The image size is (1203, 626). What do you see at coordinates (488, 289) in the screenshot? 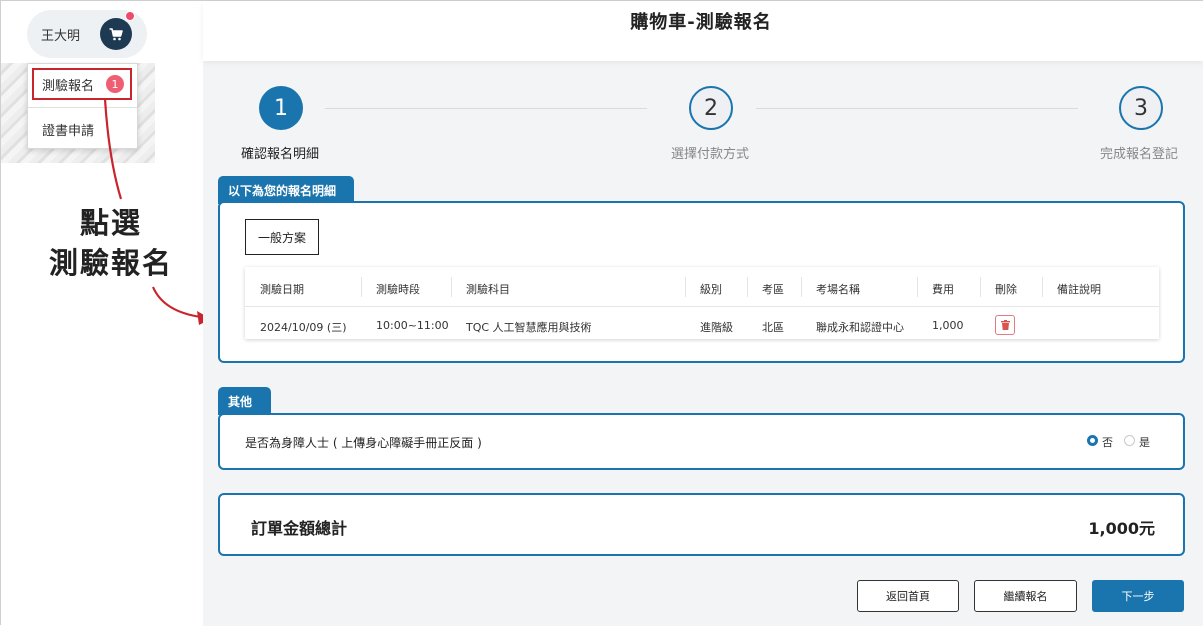
I see `col-header: 測驗科目` at bounding box center [488, 289].